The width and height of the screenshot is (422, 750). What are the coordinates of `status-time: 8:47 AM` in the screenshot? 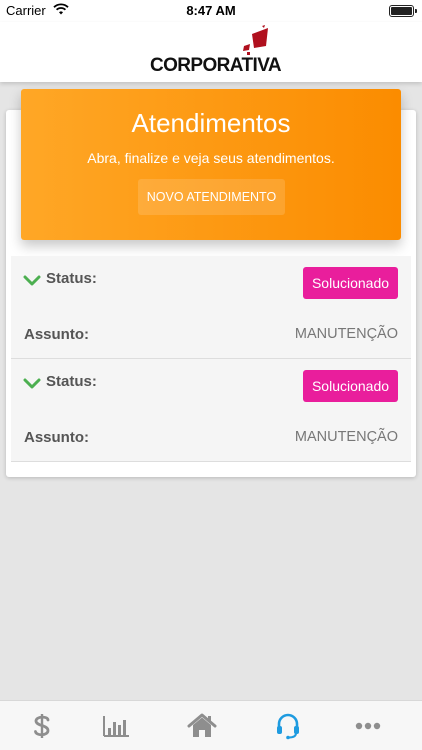 It's located at (211, 10).